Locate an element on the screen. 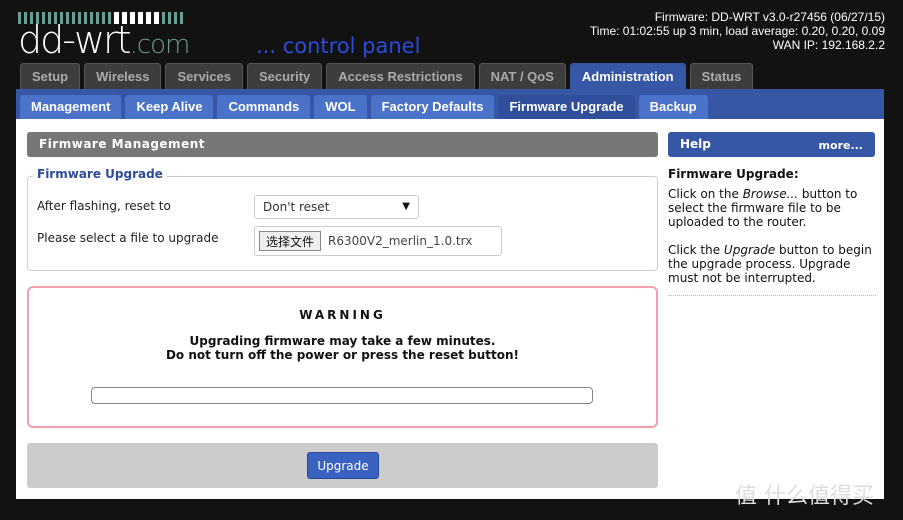  dropdown-arrow-icon: ▼ is located at coordinates (406, 206).